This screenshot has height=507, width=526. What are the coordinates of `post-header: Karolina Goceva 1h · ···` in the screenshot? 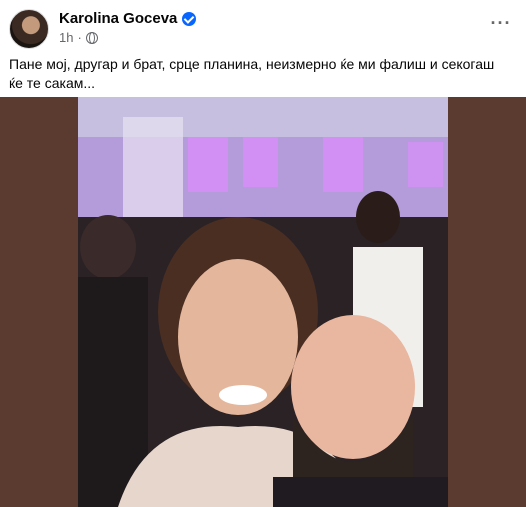 It's located at (263, 28).